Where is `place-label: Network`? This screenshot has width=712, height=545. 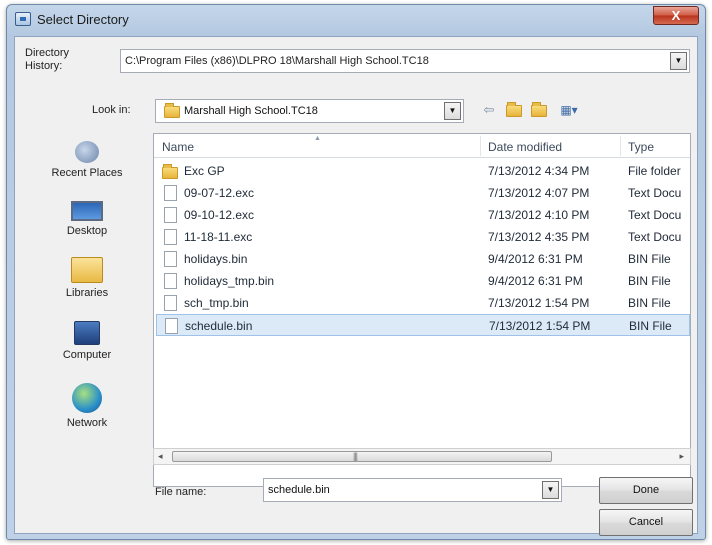 place-label: Network is located at coordinates (87, 423).